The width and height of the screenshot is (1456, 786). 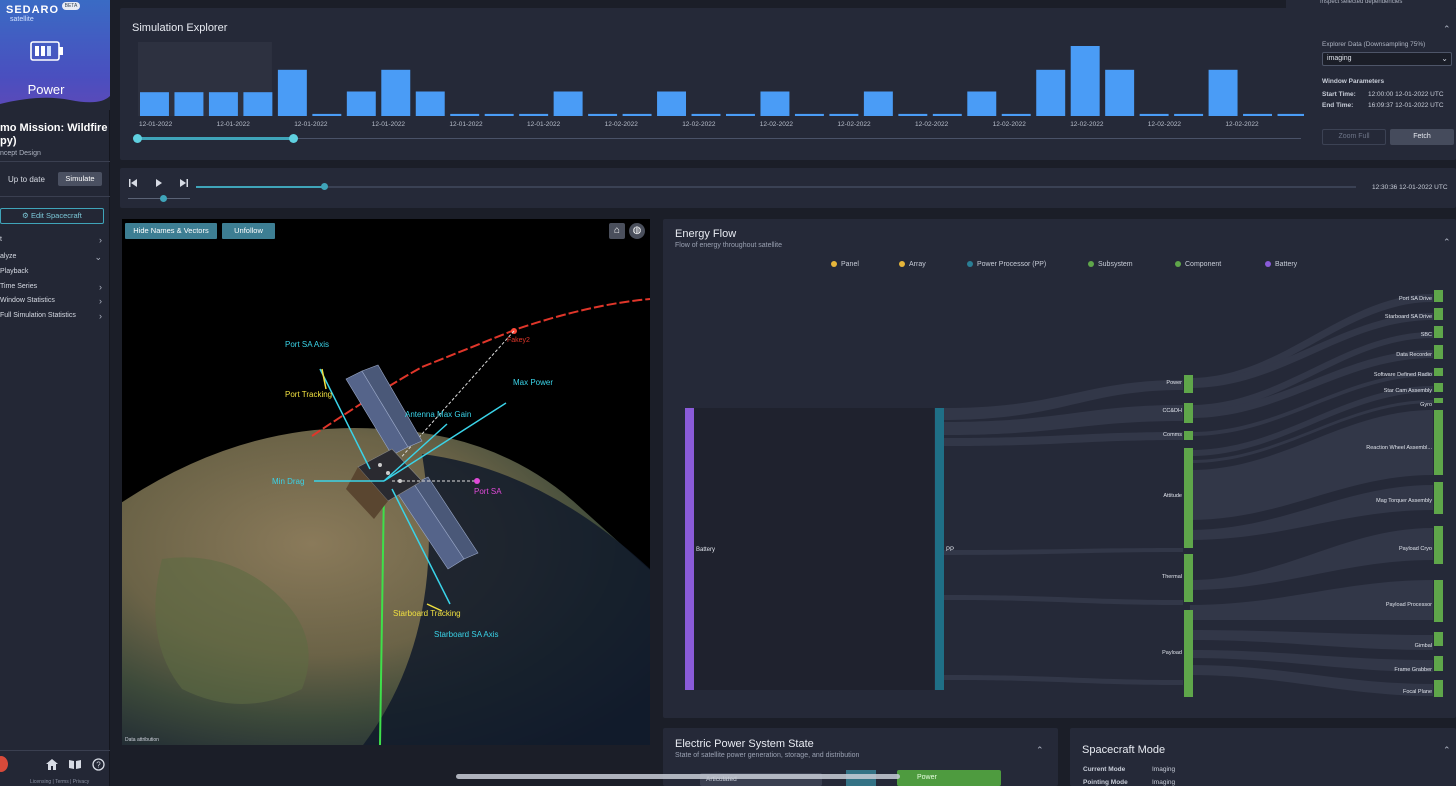 What do you see at coordinates (98, 764) in the screenshot?
I see `help-icon: ?` at bounding box center [98, 764].